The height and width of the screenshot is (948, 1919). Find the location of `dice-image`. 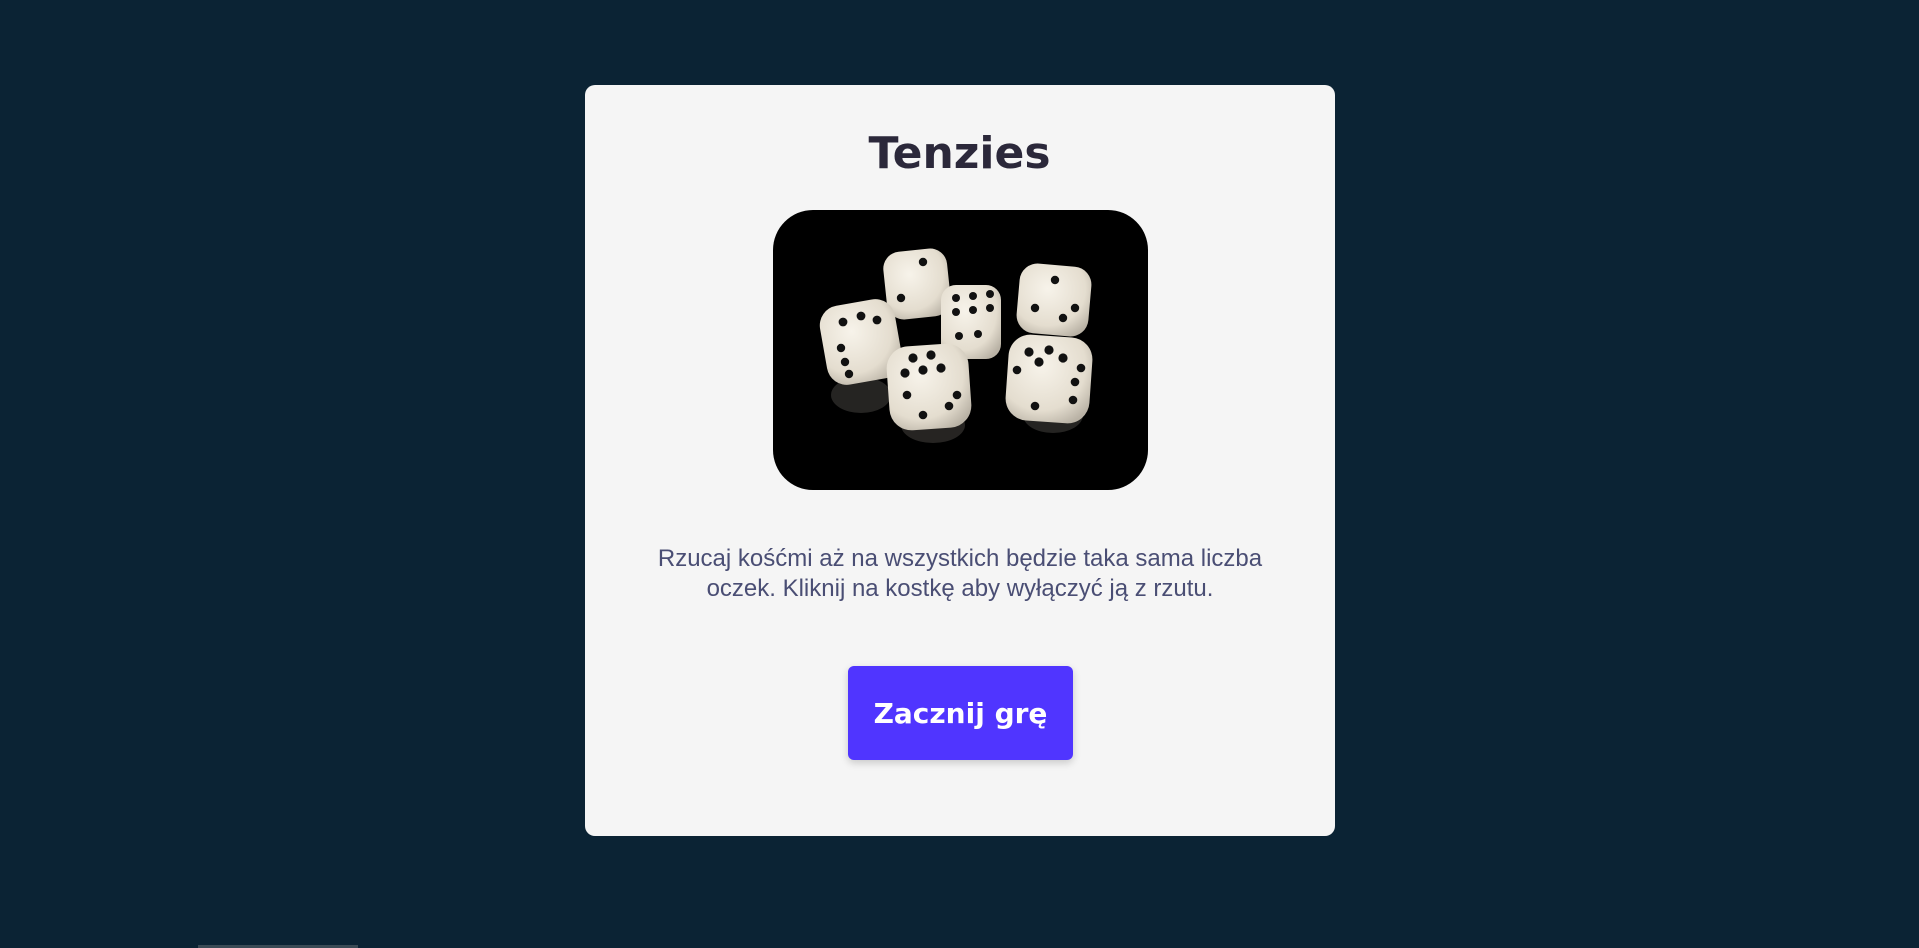

dice-image is located at coordinates (960, 350).